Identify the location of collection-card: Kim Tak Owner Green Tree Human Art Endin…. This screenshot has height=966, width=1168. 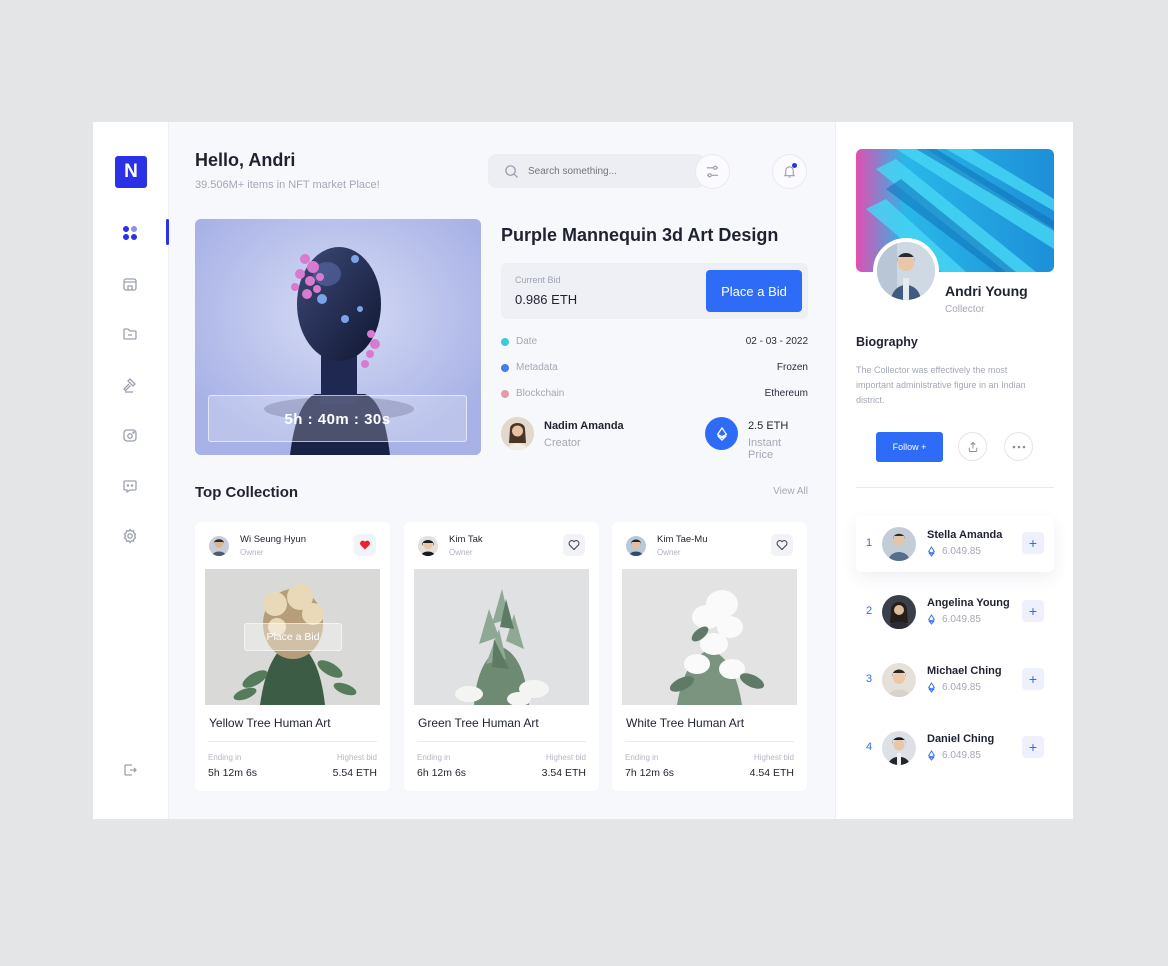
(501, 656).